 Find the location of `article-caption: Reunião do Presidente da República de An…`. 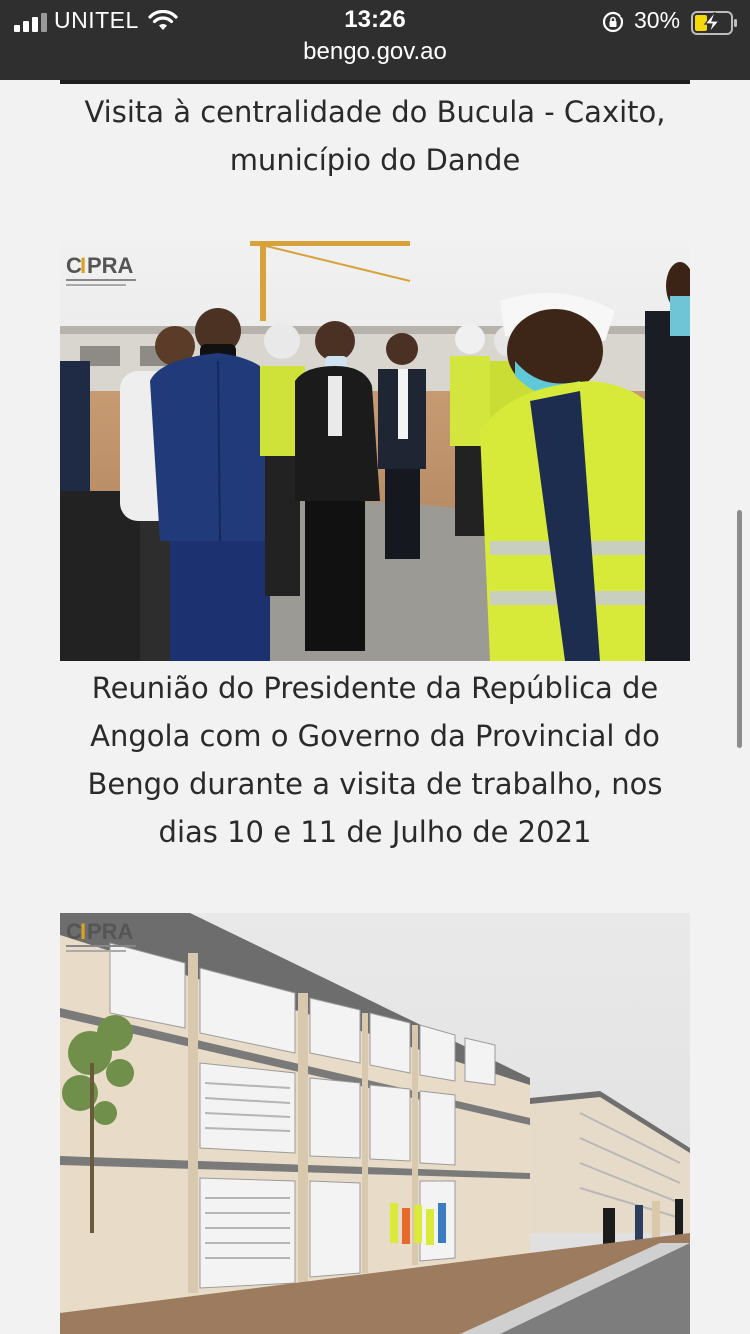

article-caption: Reunião do Presidente da República de An… is located at coordinates (375, 760).